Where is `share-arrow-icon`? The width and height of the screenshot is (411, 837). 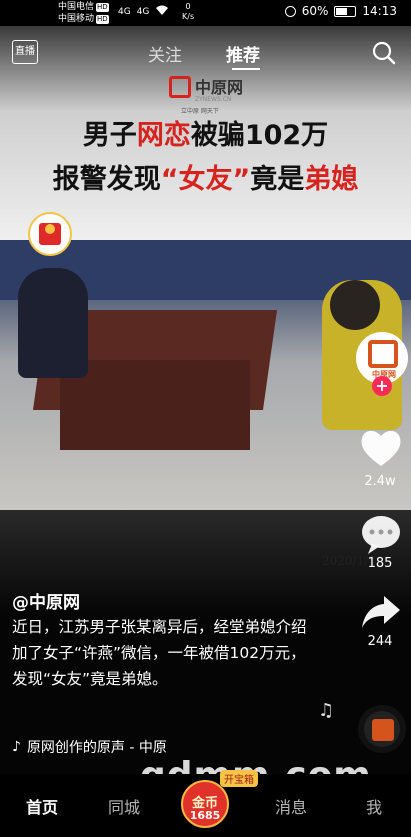
share-arrow-icon is located at coordinates (381, 612).